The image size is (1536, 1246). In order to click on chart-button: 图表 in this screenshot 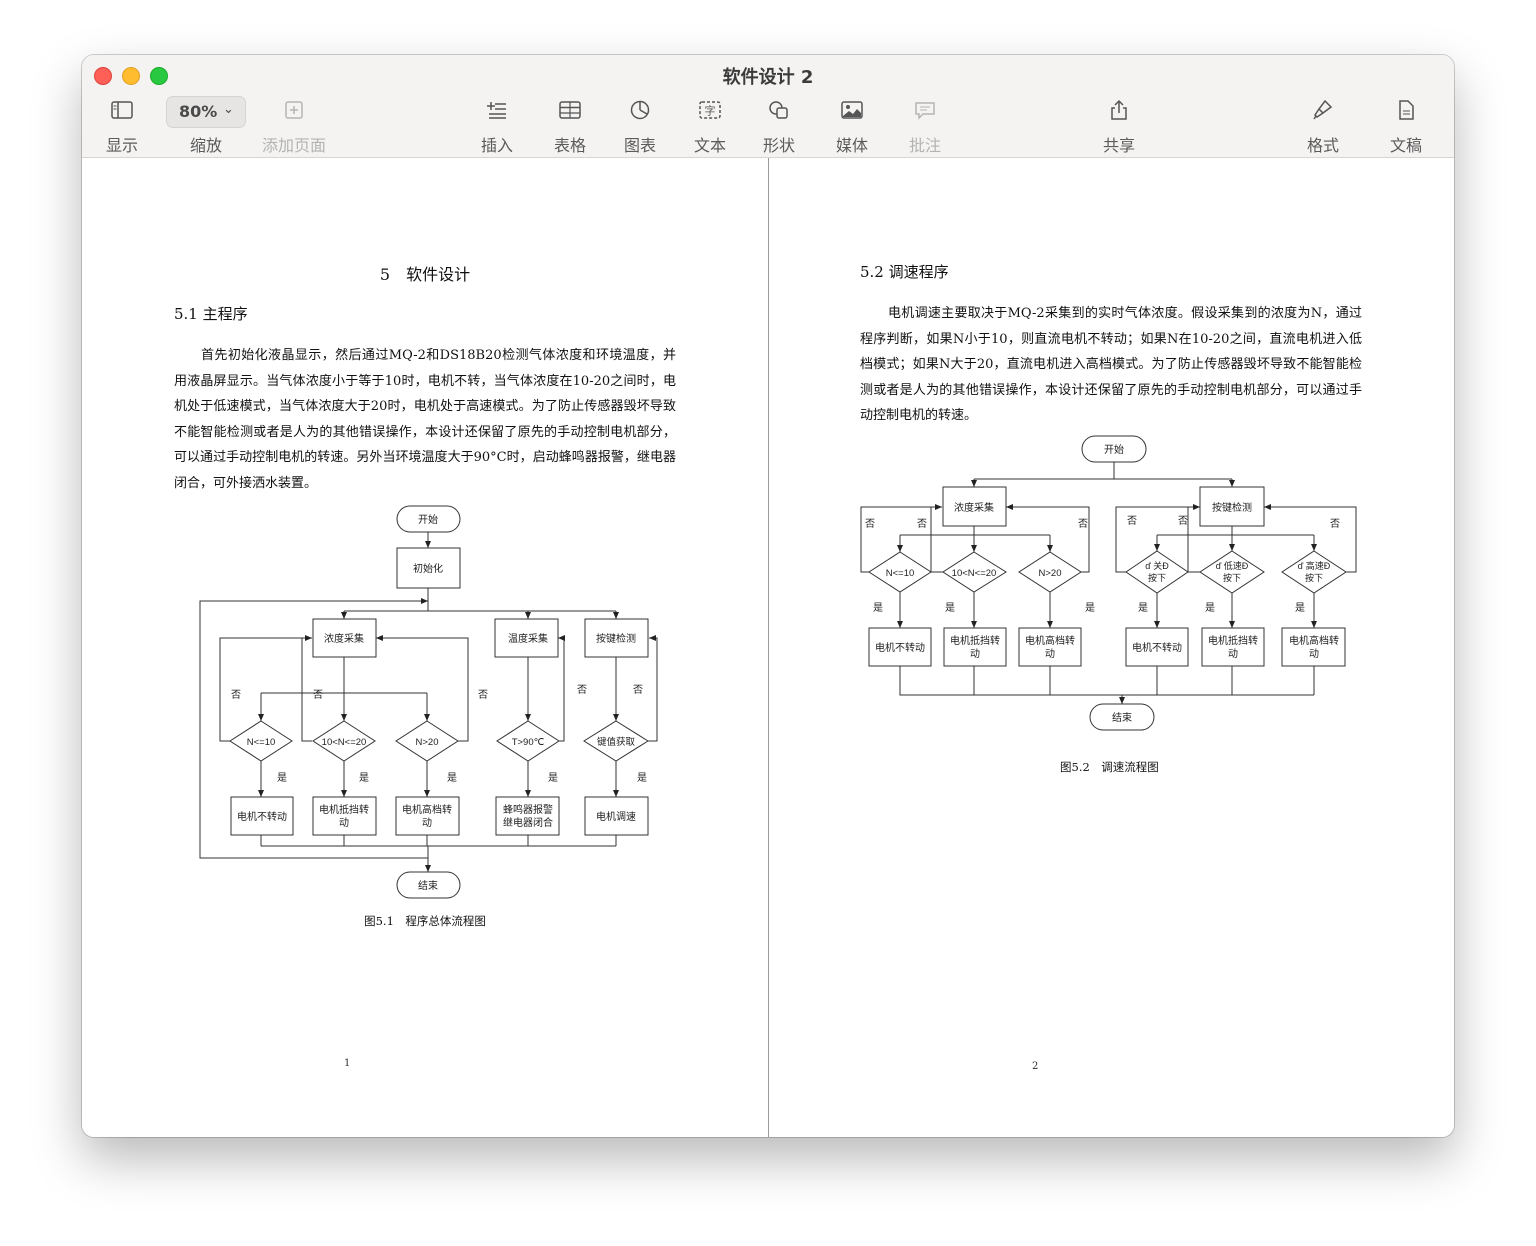, I will do `click(640, 127)`.